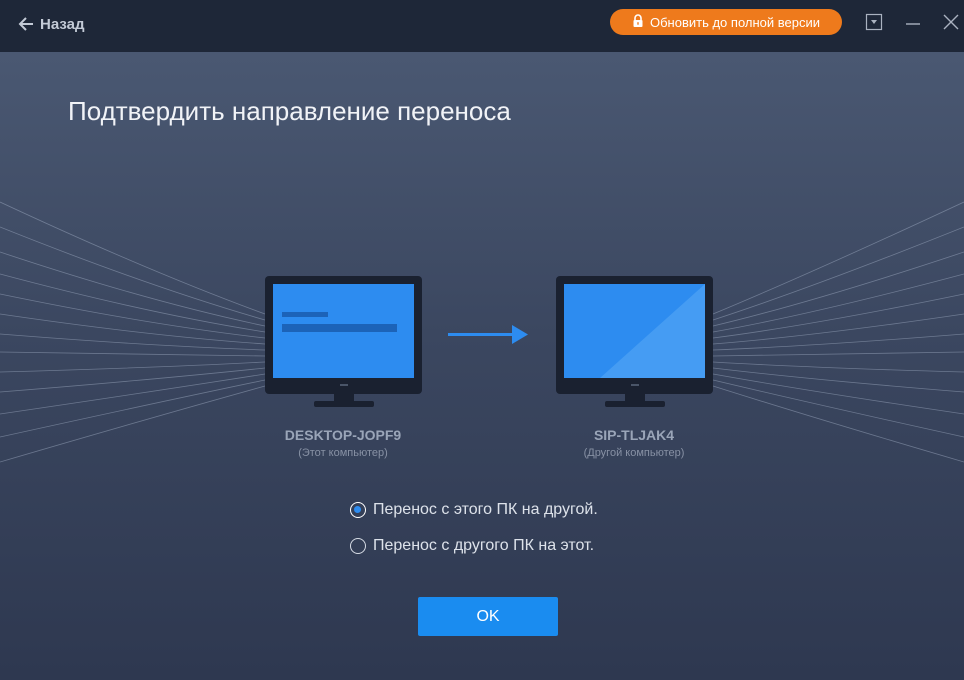 The height and width of the screenshot is (680, 964). I want to click on option-label: Перенос с другого ПК на этот., so click(484, 545).